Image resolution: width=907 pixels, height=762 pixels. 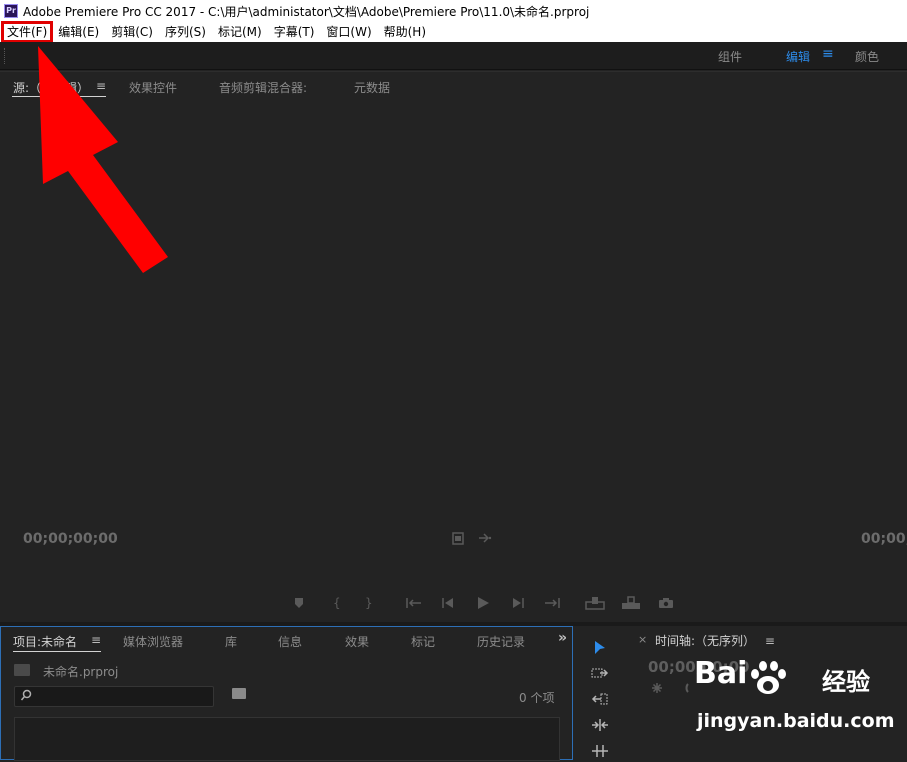 I want to click on tab-source: 源:（无剪辑）, so click(x=51, y=87).